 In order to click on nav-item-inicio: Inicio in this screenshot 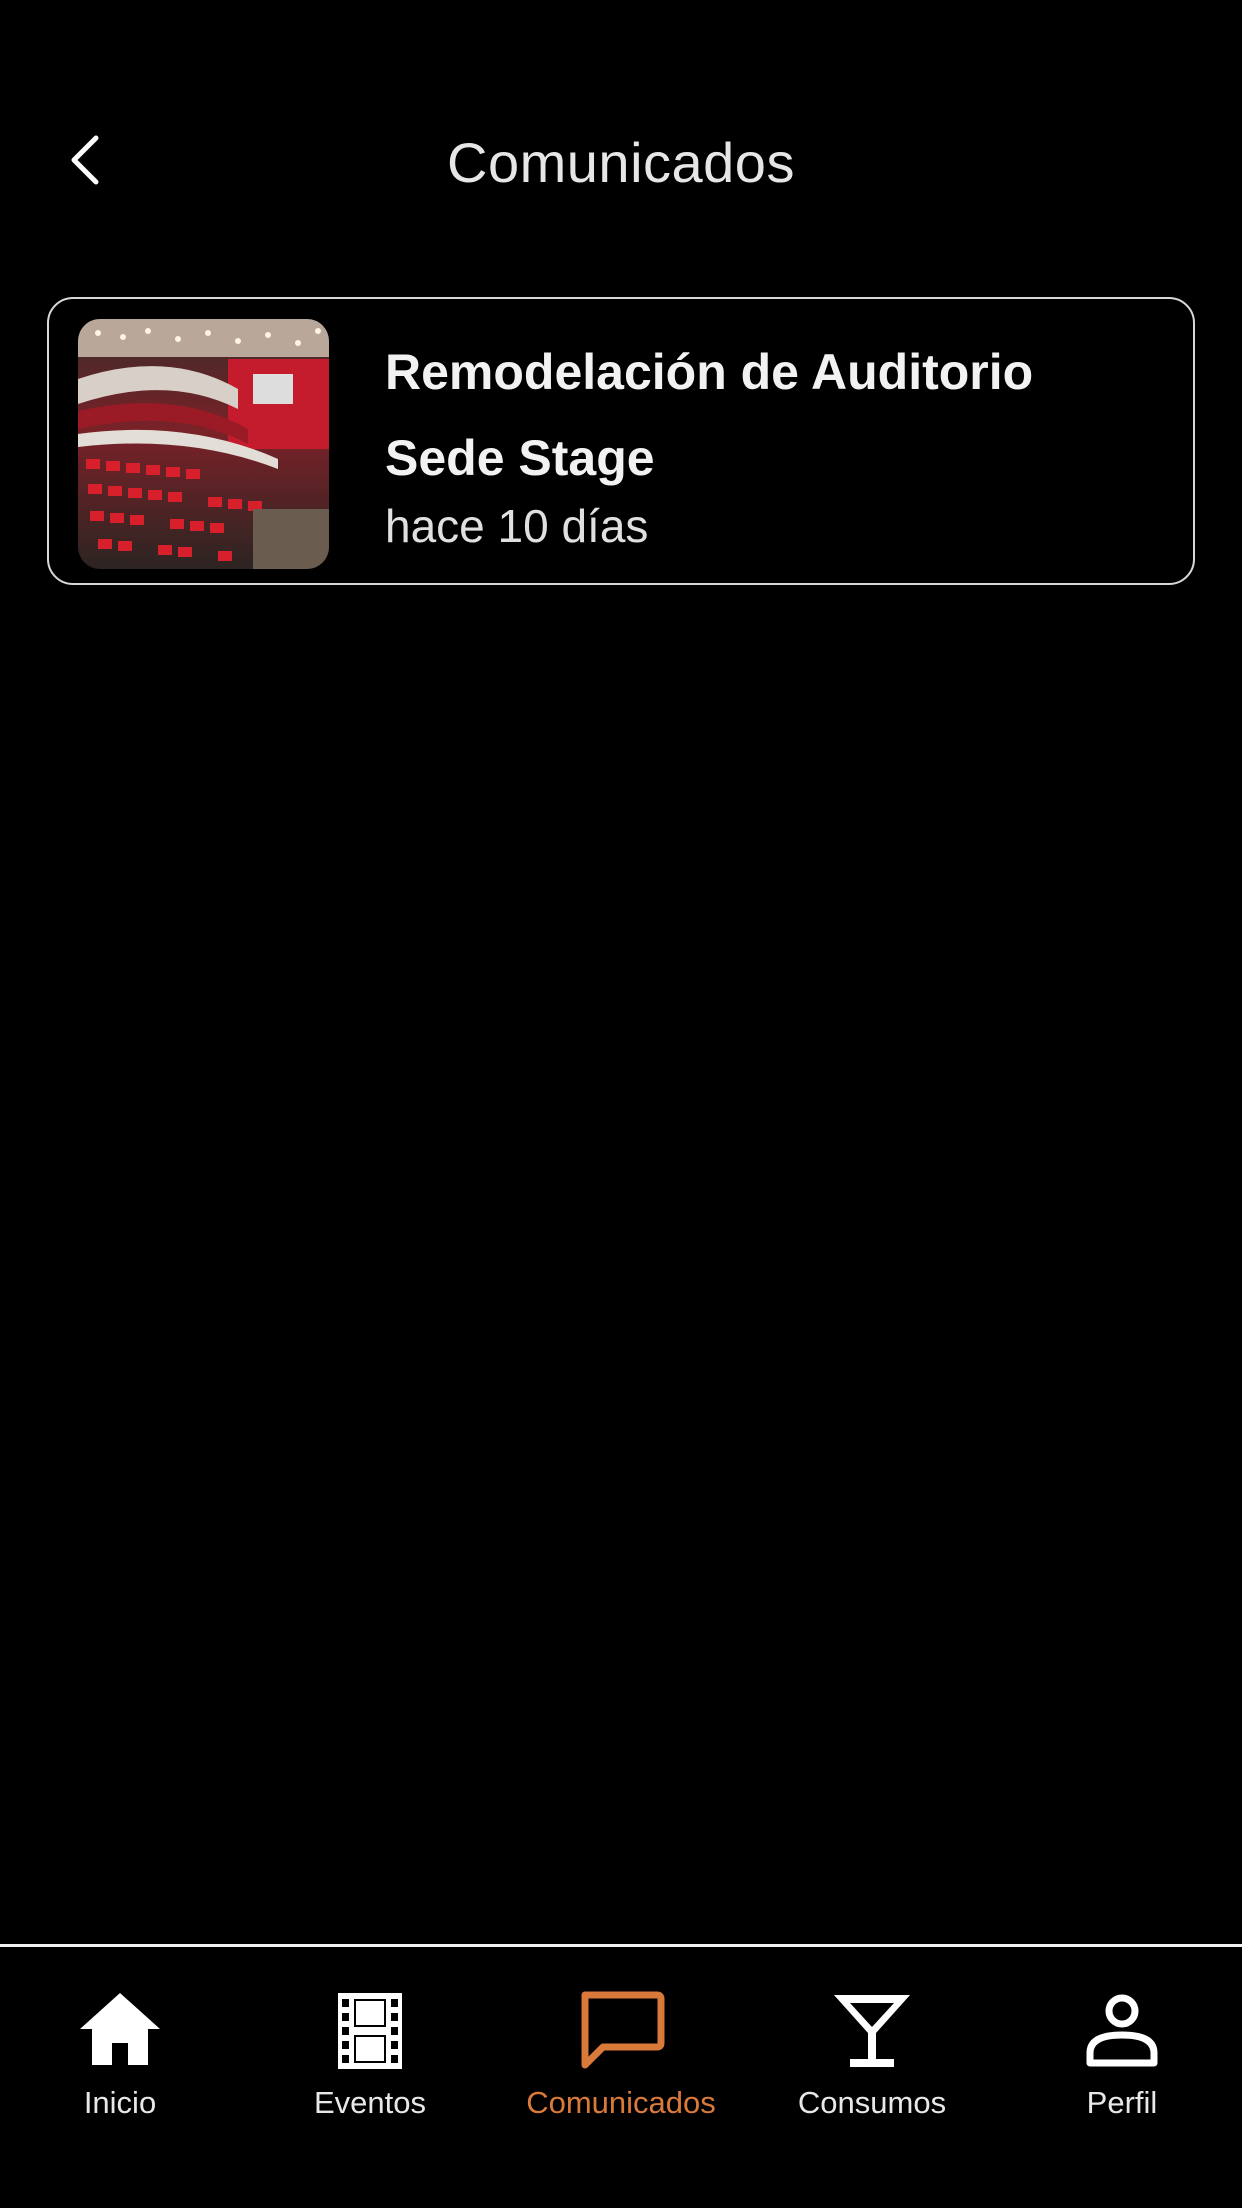, I will do `click(120, 2058)`.